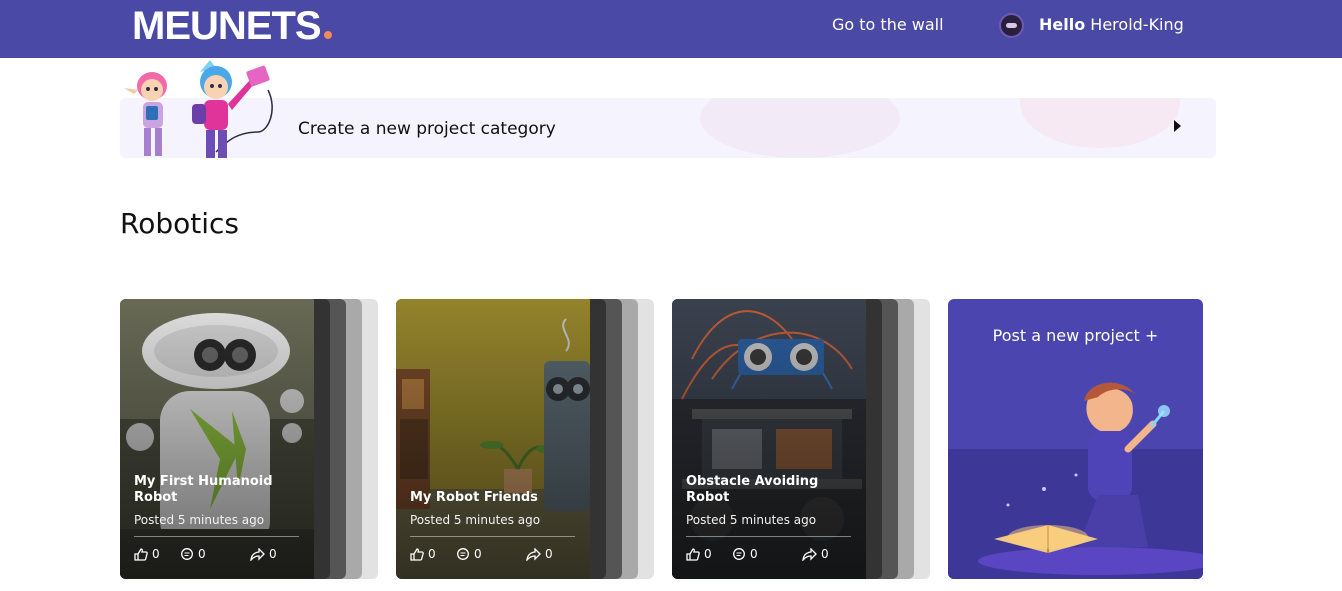 The width and height of the screenshot is (1342, 591). I want to click on project-title: My First Humanoid Robot, so click(203, 489).